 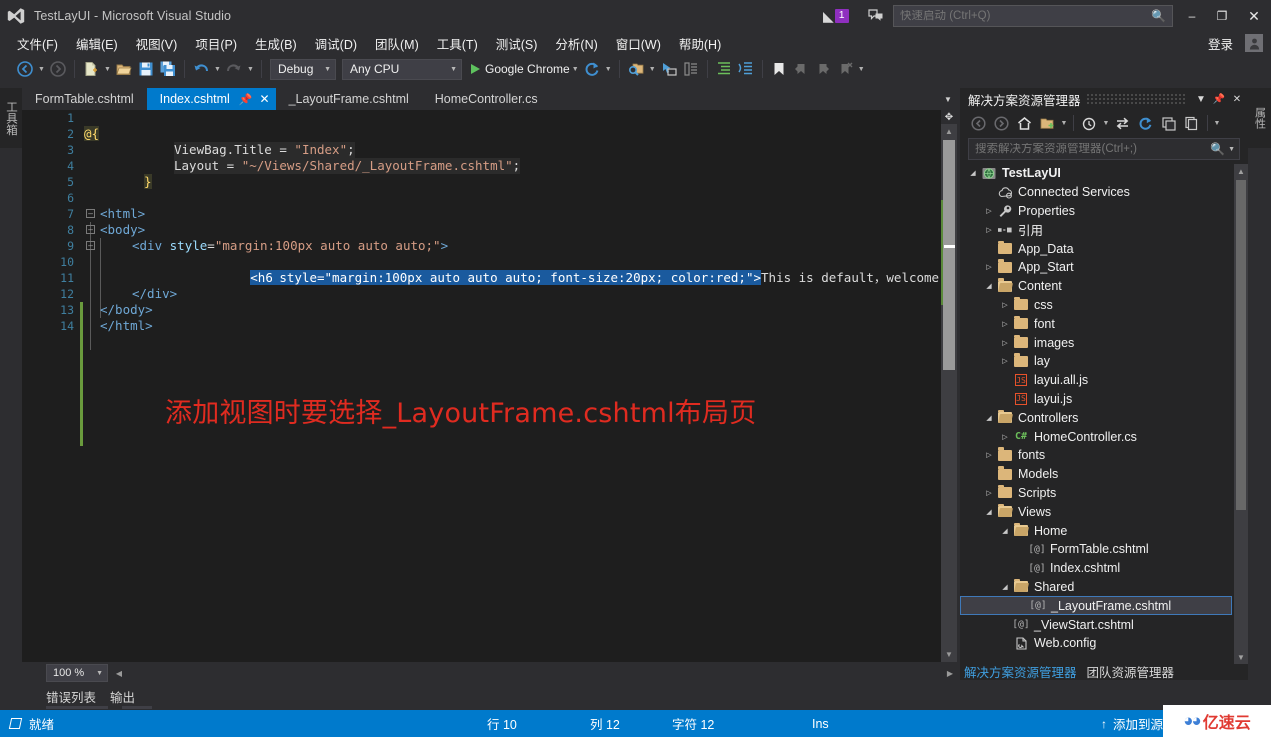 What do you see at coordinates (97, 43) in the screenshot?
I see `menu-item-edit: 编辑(E)` at bounding box center [97, 43].